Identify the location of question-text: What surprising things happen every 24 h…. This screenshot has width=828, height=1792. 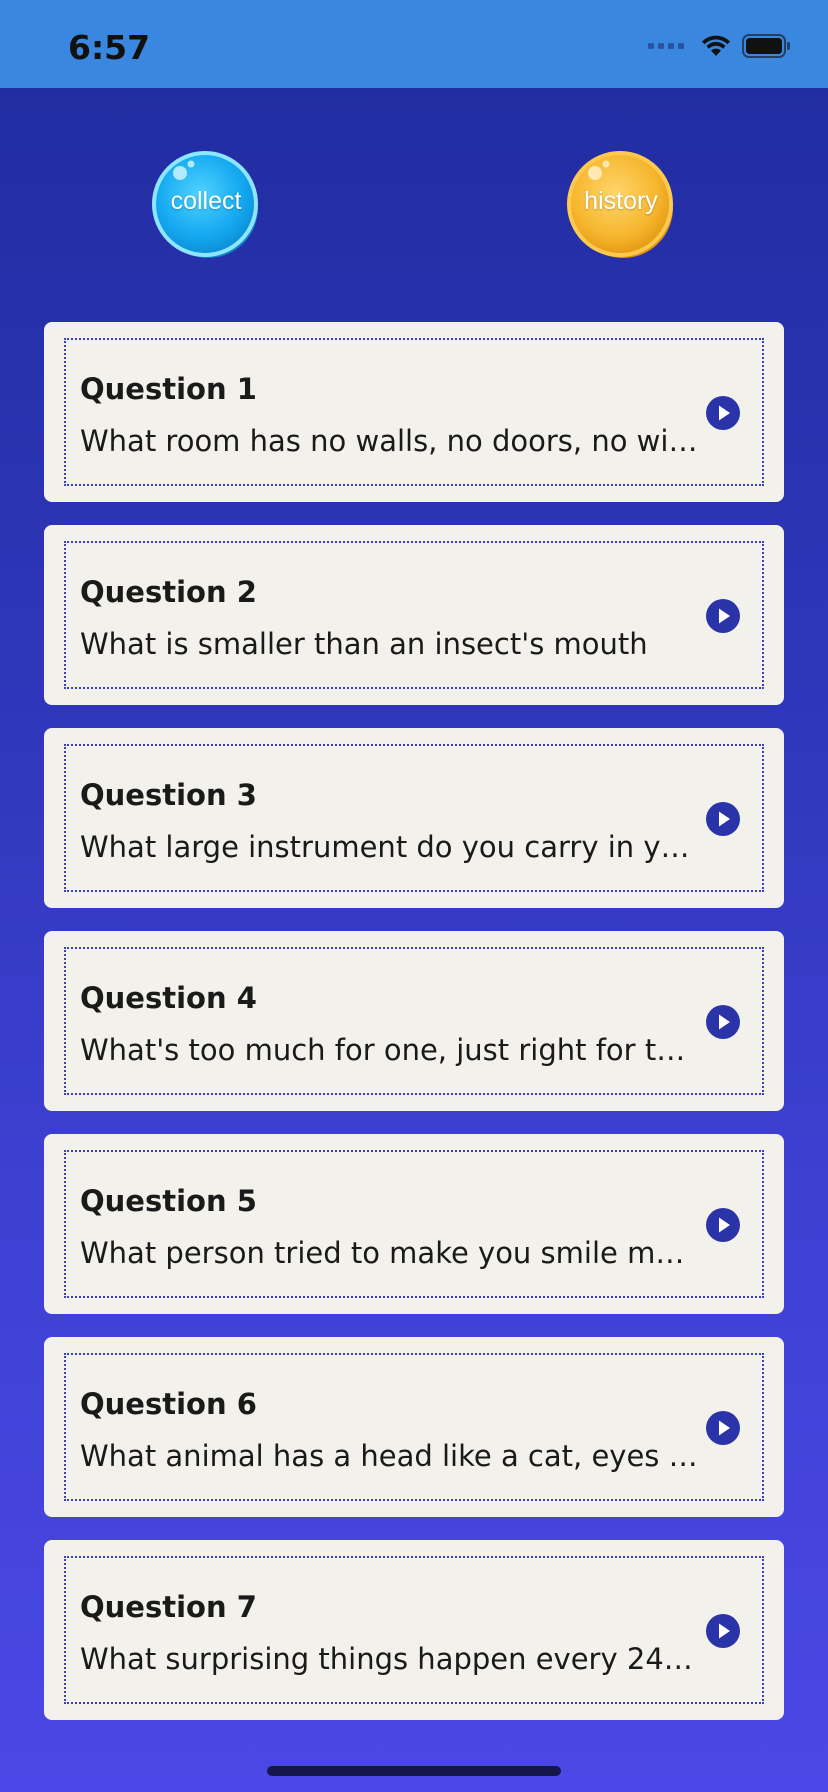
(390, 1659).